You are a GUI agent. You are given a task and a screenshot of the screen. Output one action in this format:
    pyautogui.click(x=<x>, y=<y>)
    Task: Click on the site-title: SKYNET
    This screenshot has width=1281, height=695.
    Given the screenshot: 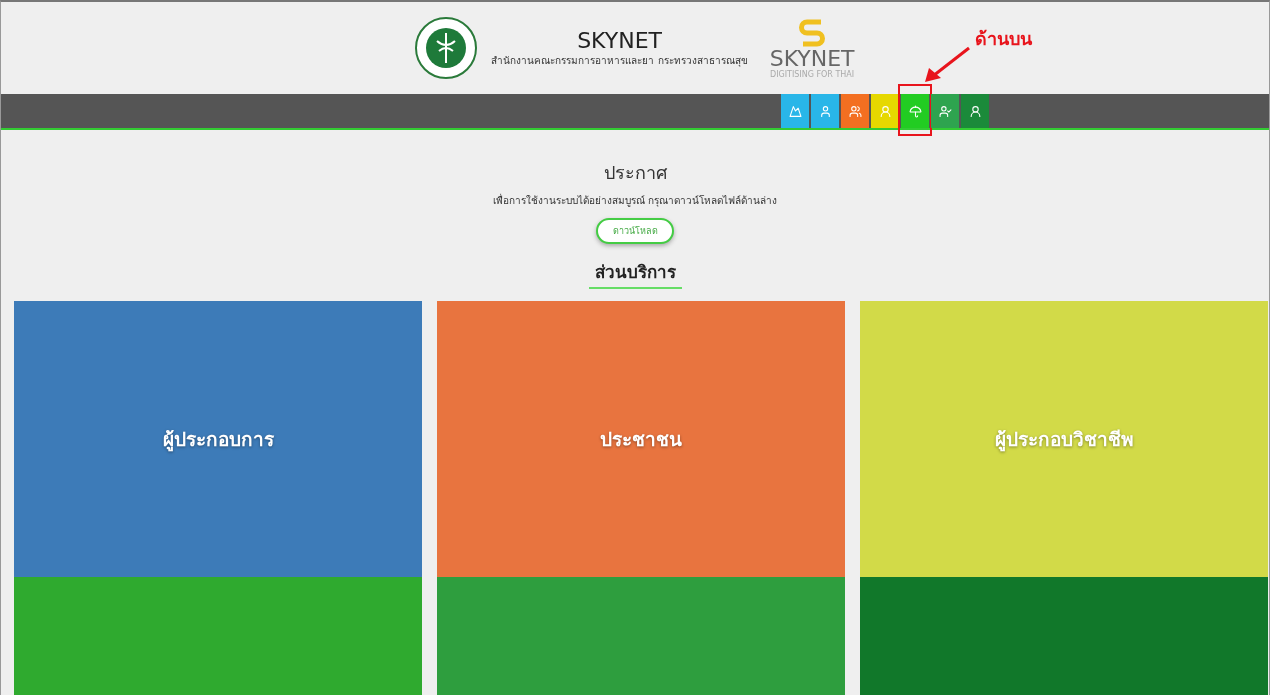 What is the action you would take?
    pyautogui.click(x=619, y=40)
    